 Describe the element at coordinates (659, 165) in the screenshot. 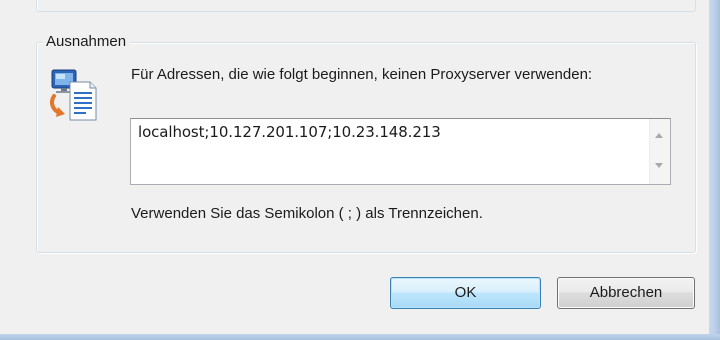

I see `scroll-down-icon` at that location.